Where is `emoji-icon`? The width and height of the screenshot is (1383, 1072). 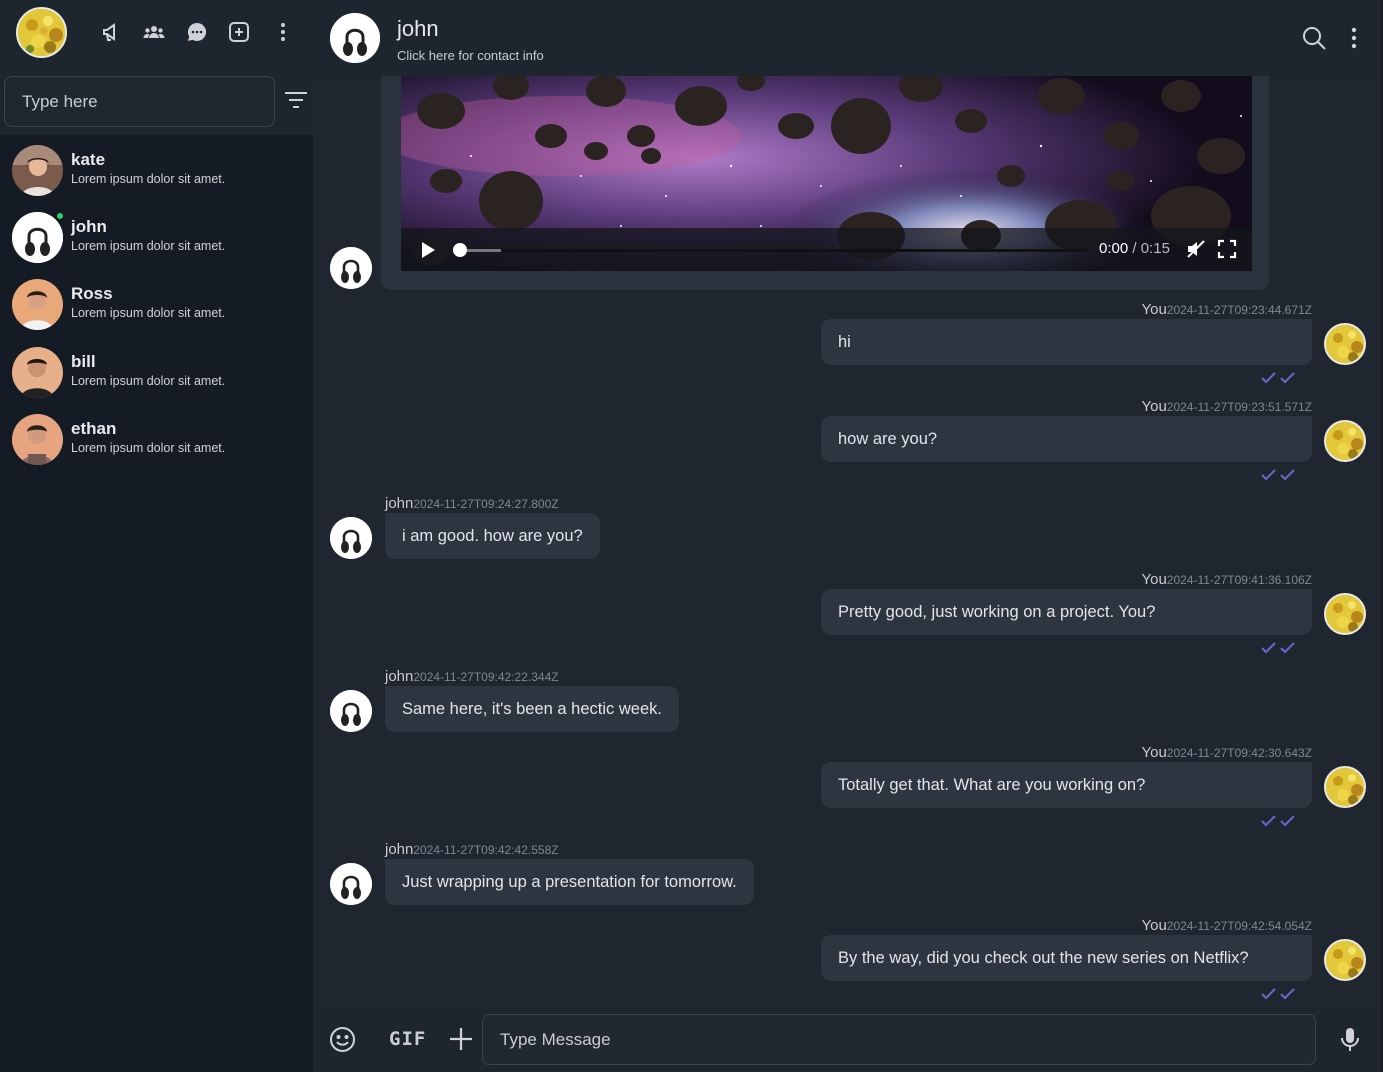
emoji-icon is located at coordinates (342, 1039).